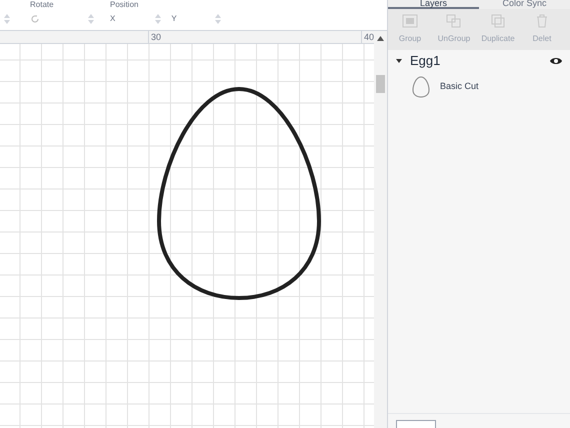 This screenshot has width=570, height=428. Describe the element at coordinates (542, 21) in the screenshot. I see `trash-icon` at that location.